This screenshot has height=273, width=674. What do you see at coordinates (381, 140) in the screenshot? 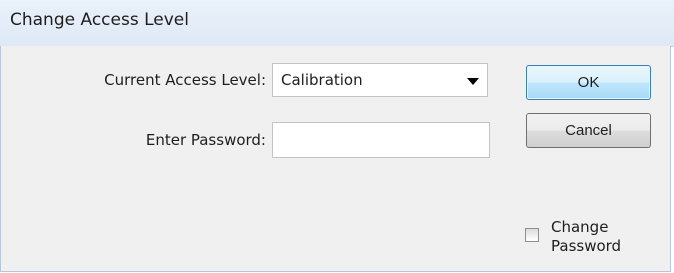
I see `password-input` at bounding box center [381, 140].